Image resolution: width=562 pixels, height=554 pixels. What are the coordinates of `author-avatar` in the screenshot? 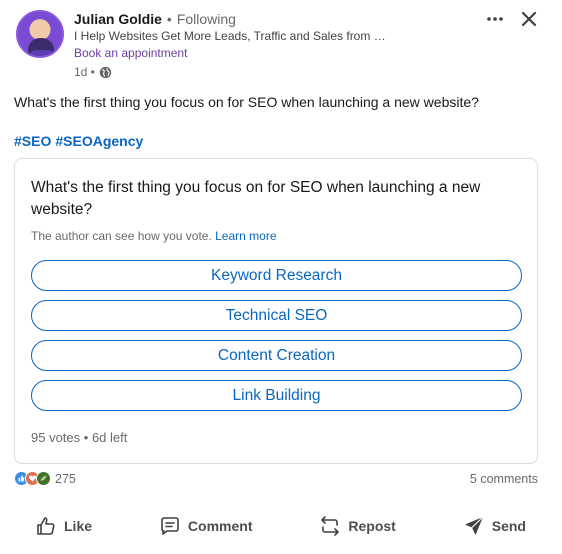 It's located at (40, 34).